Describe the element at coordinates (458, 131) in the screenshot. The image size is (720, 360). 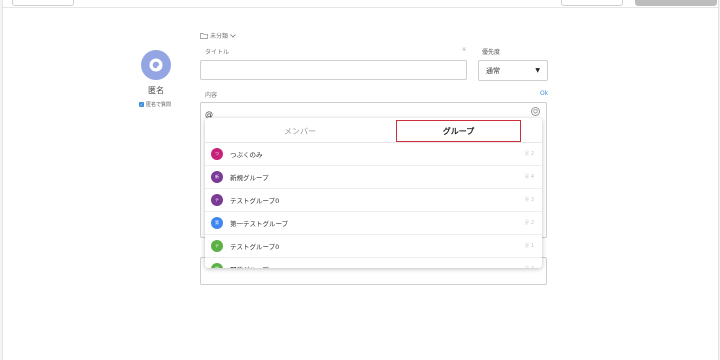
I see `tab-groups: グループ` at that location.